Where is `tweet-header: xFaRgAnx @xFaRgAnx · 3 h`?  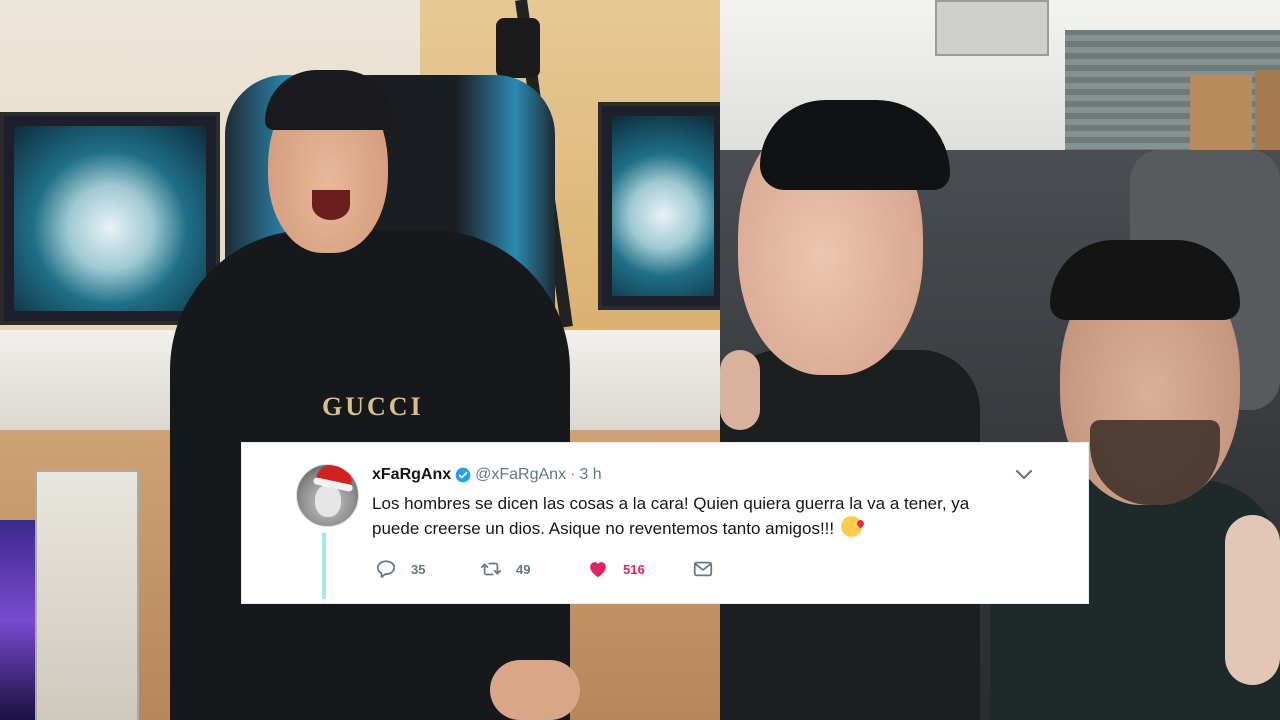
tweet-header: xFaRgAnx @xFaRgAnx · 3 h is located at coordinates (487, 475).